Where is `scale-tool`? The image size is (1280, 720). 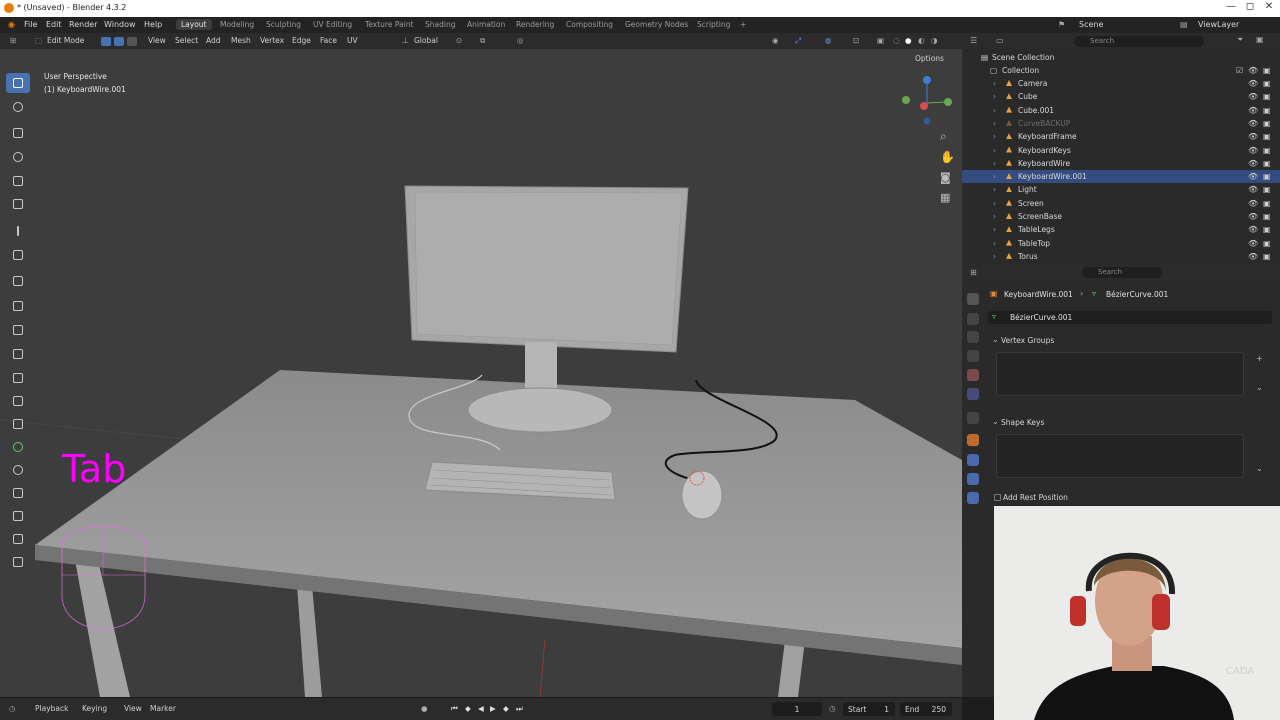
scale-tool is located at coordinates (18, 181).